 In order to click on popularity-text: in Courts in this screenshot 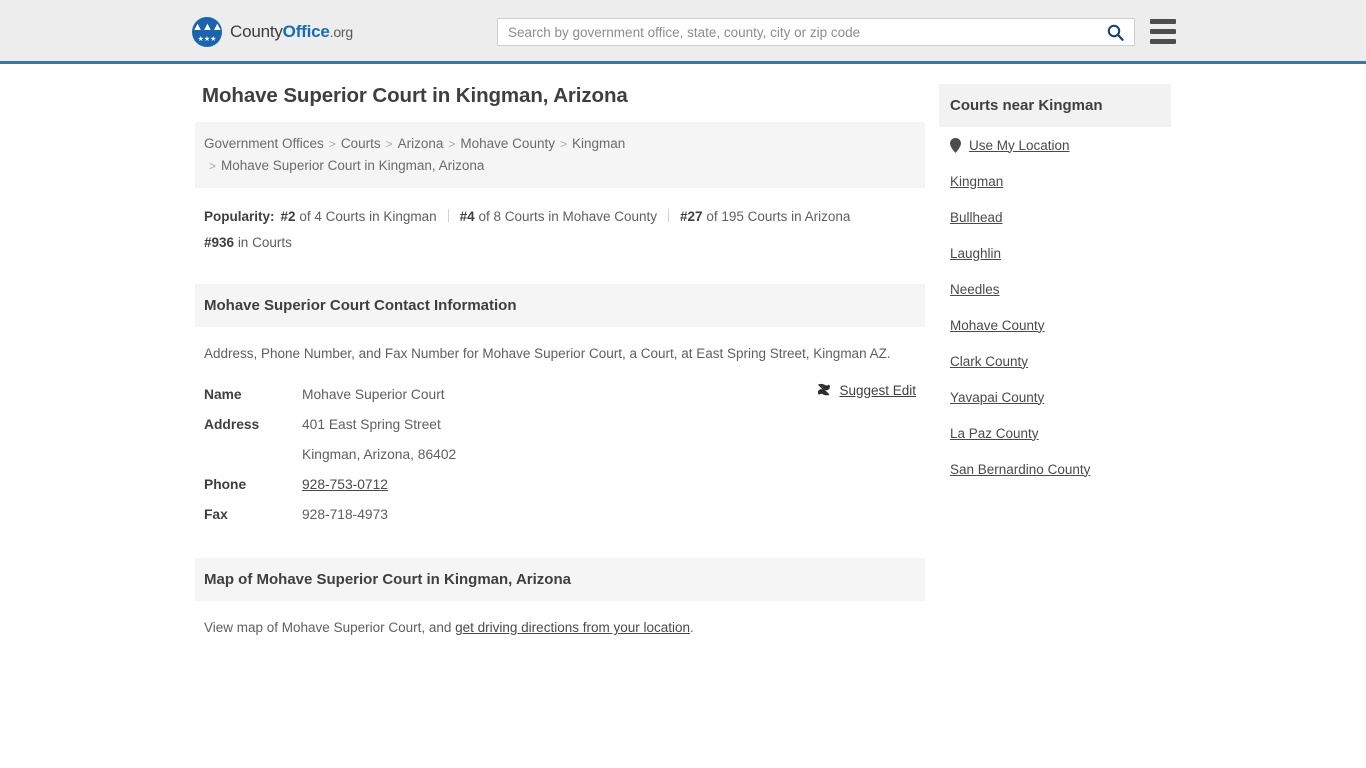, I will do `click(264, 242)`.